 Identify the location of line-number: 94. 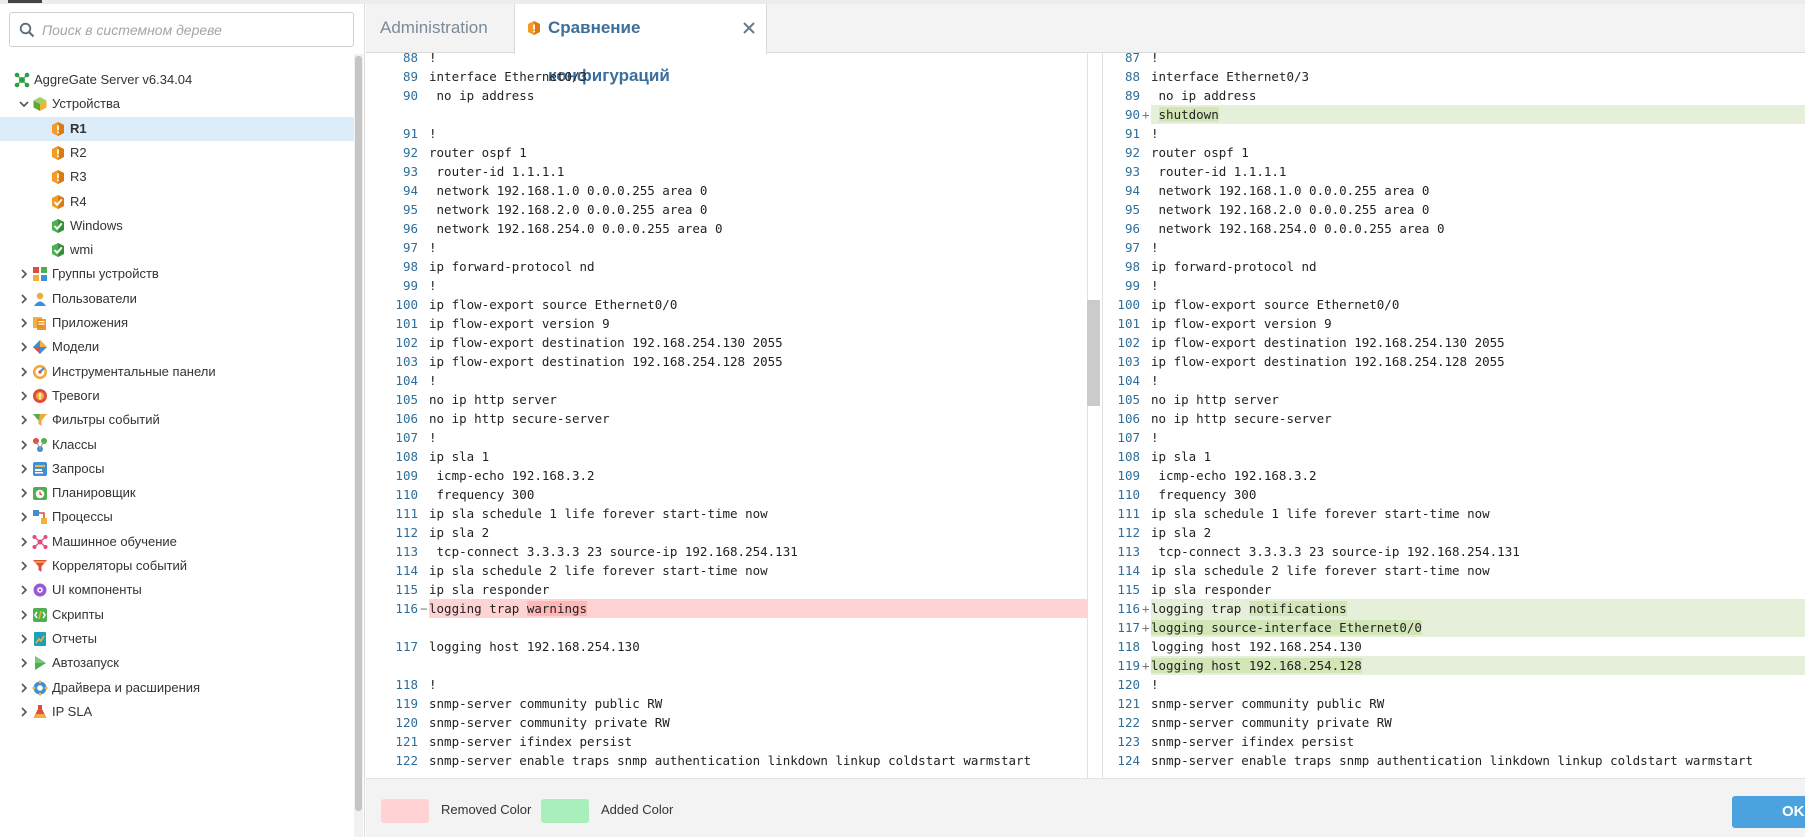
(1132, 190).